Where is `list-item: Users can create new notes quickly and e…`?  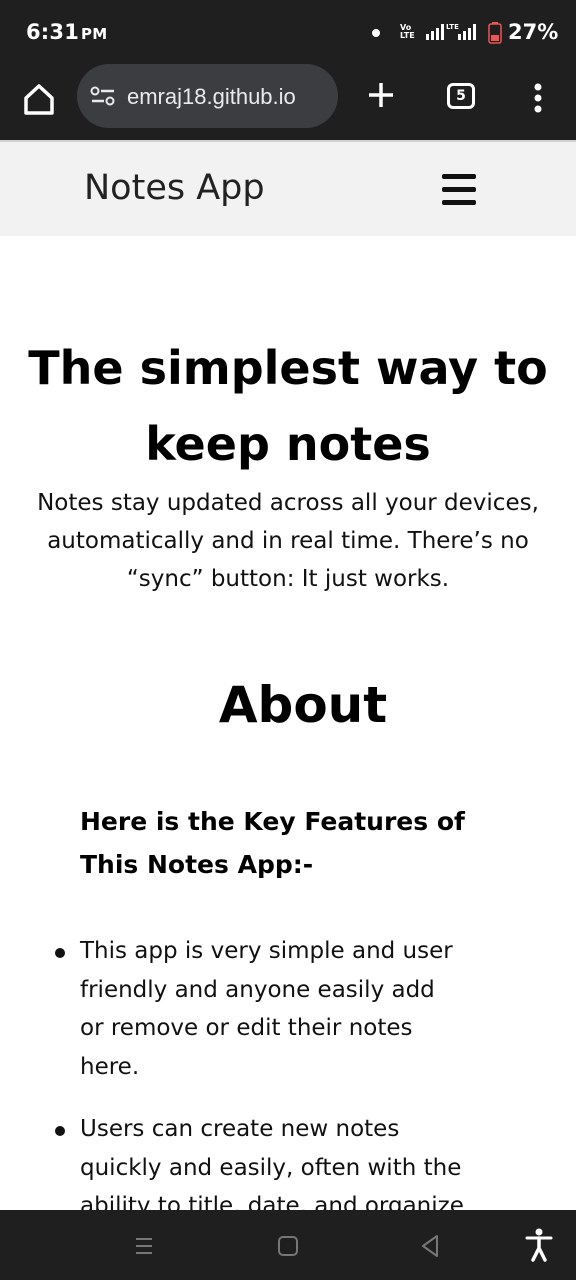
list-item: Users can create new notes quickly and e… is located at coordinates (287, 1160).